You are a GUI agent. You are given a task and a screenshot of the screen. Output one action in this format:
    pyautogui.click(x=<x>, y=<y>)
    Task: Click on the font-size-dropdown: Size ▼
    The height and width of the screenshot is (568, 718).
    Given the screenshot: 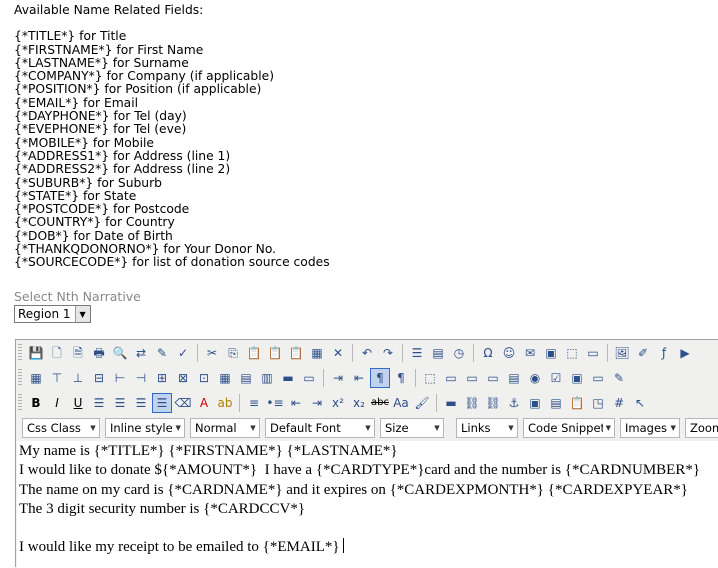 What is the action you would take?
    pyautogui.click(x=412, y=428)
    